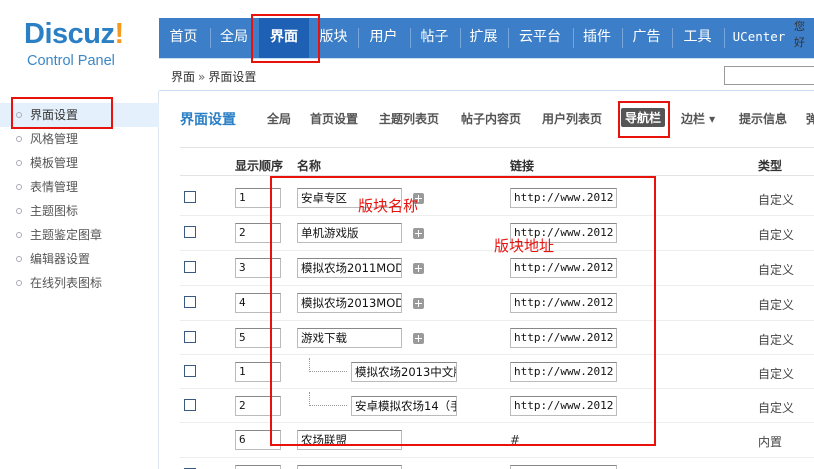  I want to click on nav-item-thread: 帖子, so click(434, 38).